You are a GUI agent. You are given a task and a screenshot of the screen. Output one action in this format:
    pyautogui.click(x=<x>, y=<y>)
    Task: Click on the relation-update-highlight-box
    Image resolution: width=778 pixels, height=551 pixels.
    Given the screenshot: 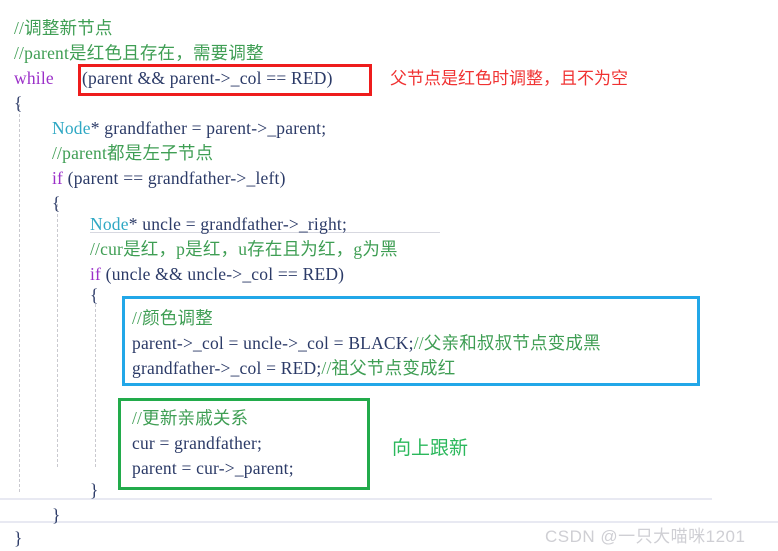 What is the action you would take?
    pyautogui.click(x=244, y=444)
    